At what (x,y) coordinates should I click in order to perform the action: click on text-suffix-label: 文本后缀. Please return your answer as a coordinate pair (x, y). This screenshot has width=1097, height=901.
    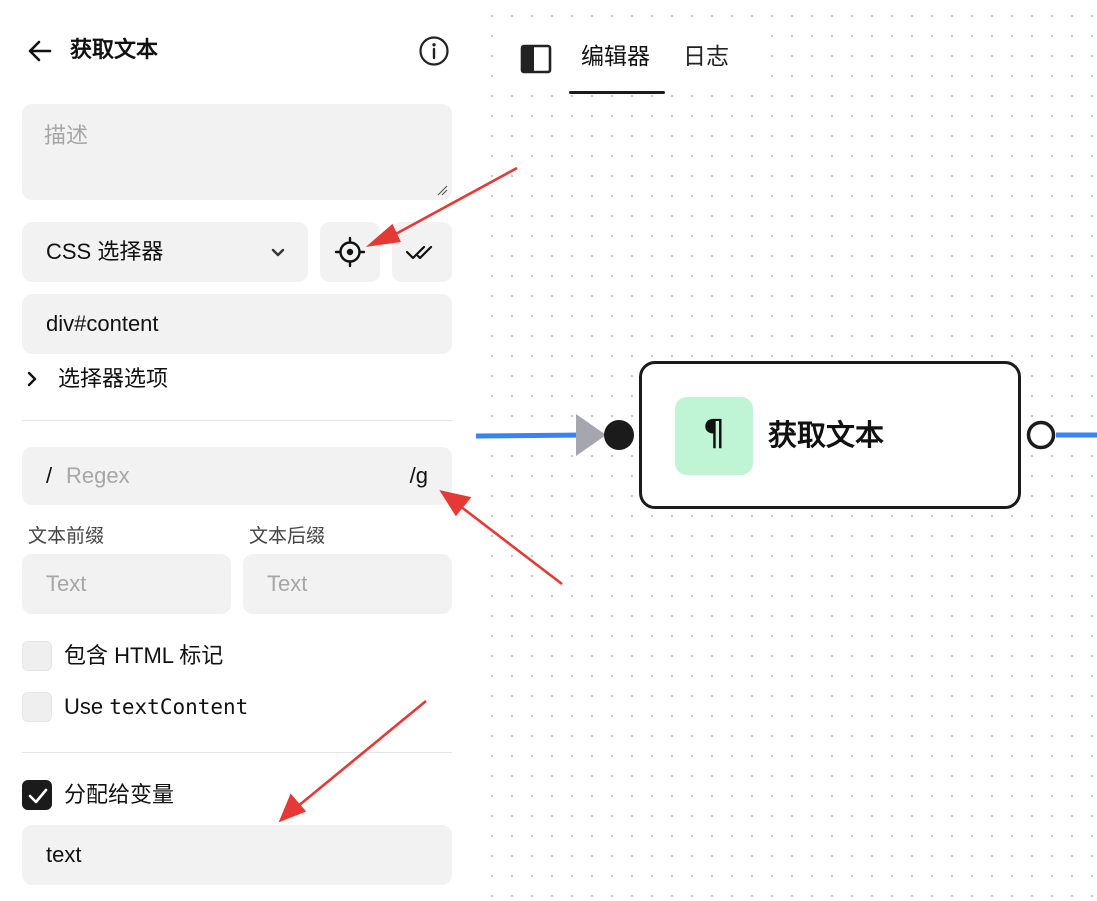
    Looking at the image, I should click on (287, 536).